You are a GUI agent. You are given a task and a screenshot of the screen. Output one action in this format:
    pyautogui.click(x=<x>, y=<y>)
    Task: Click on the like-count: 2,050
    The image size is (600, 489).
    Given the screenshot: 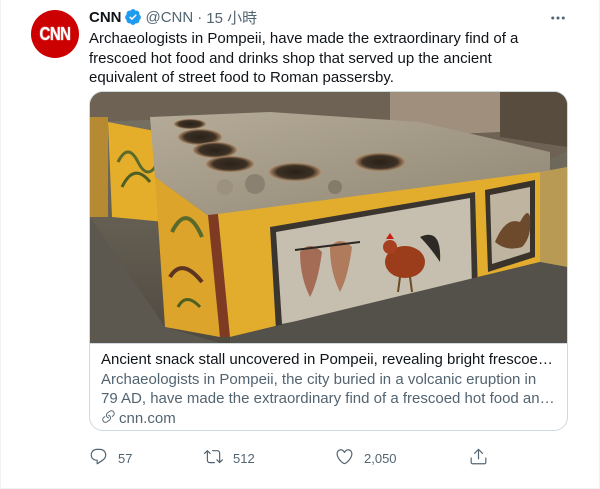 What is the action you would take?
    pyautogui.click(x=380, y=458)
    